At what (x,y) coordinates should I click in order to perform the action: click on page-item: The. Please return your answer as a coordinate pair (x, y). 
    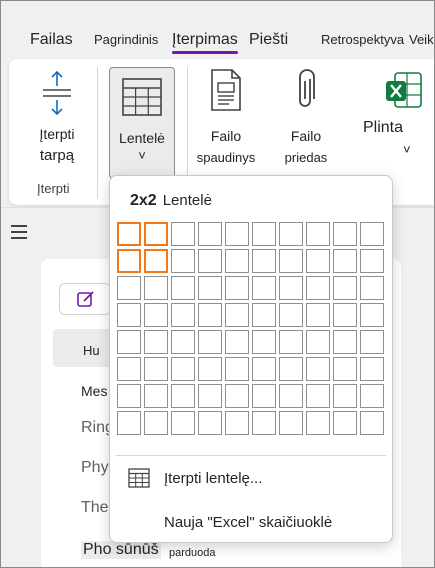
    Looking at the image, I should click on (95, 508).